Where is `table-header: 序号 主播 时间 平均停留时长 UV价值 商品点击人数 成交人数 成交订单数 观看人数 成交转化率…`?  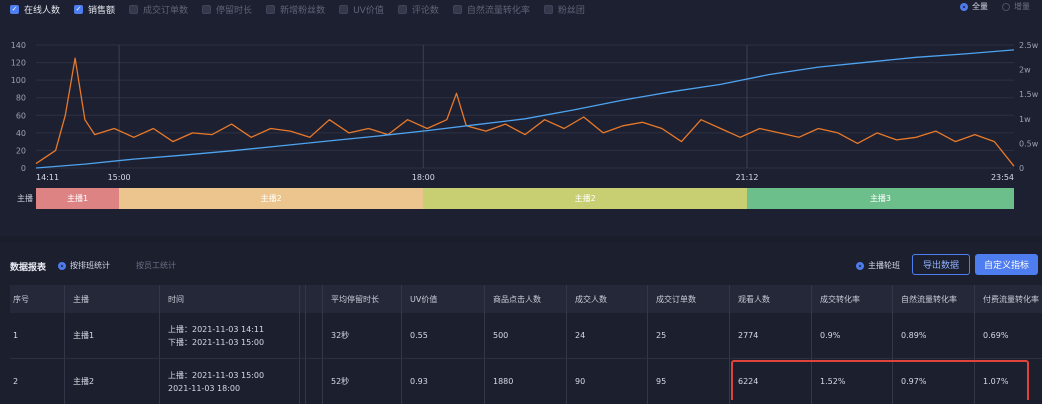 table-header: 序号 主播 时间 平均停留时长 UV价值 商品点击人数 成交人数 成交订单数 观看人数 成交转化率… is located at coordinates (526, 299).